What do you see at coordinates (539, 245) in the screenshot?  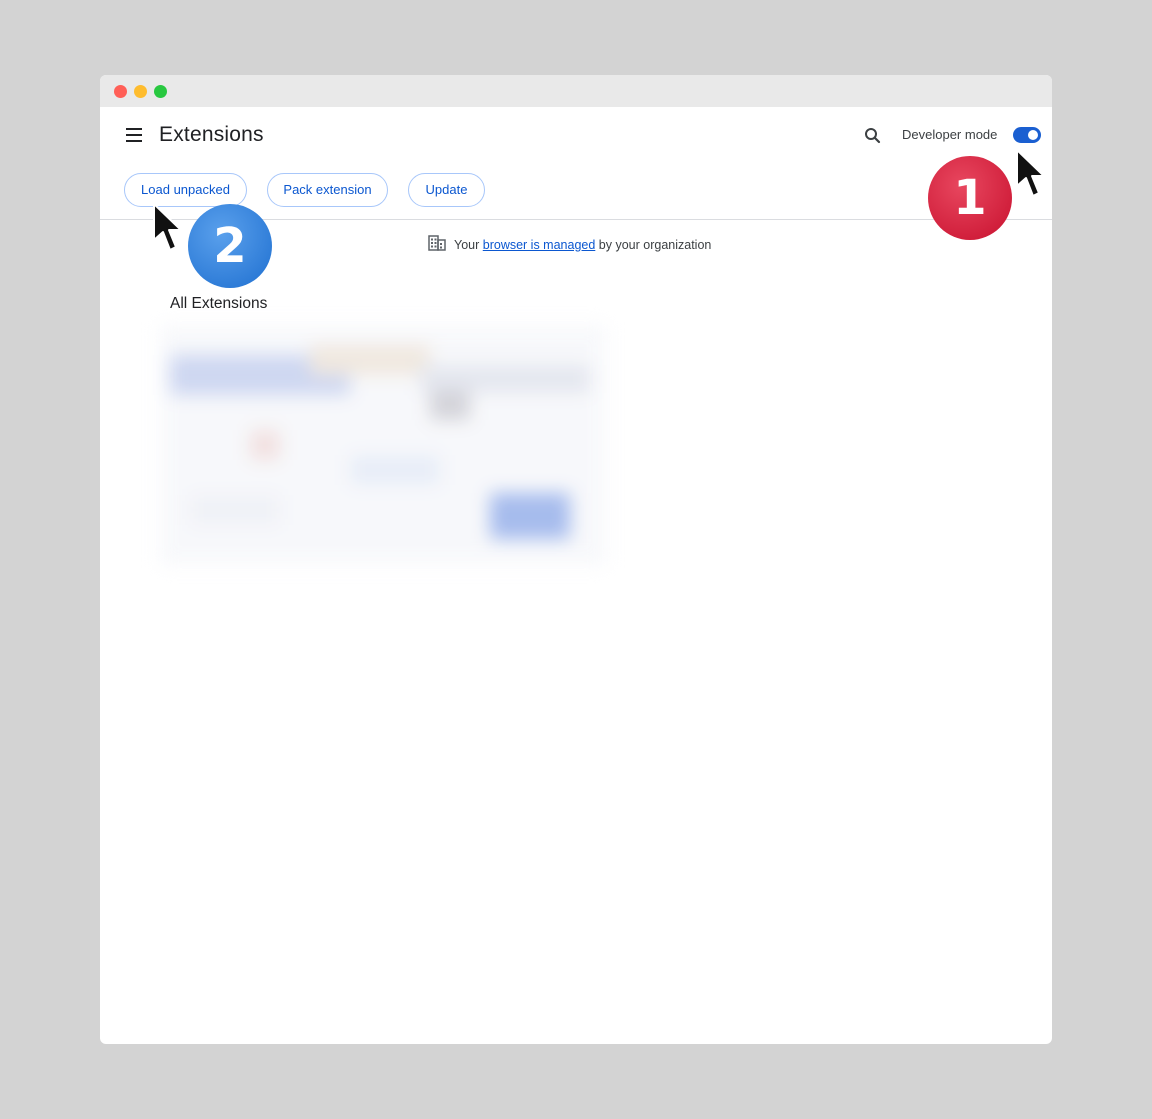 I see `browser-managed-link: browser is managed` at bounding box center [539, 245].